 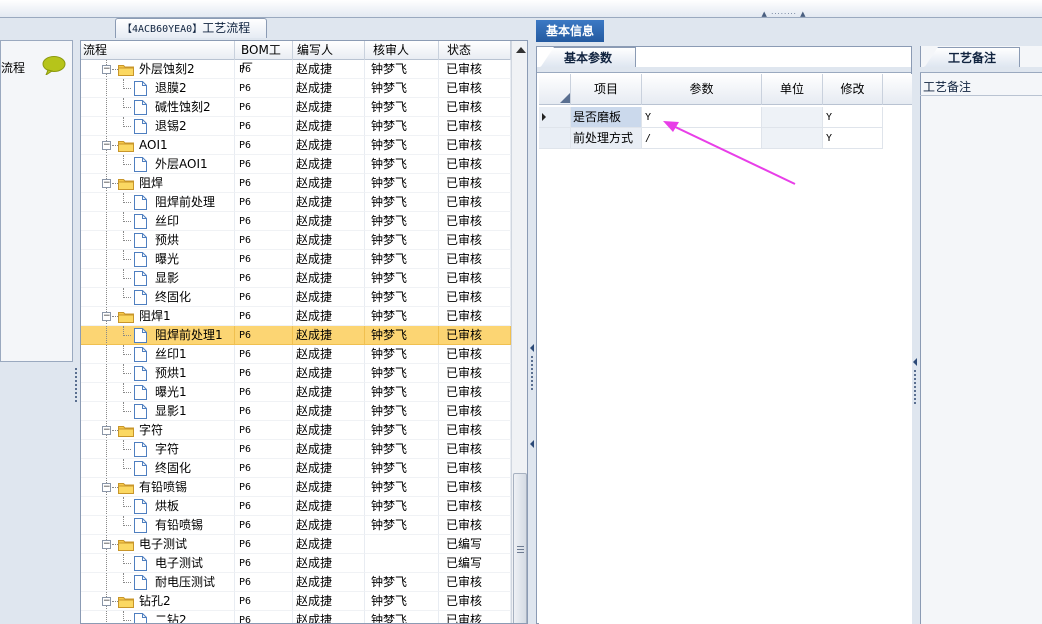 What do you see at coordinates (519, 332) in the screenshot?
I see `grid-vertical-scrollbar` at bounding box center [519, 332].